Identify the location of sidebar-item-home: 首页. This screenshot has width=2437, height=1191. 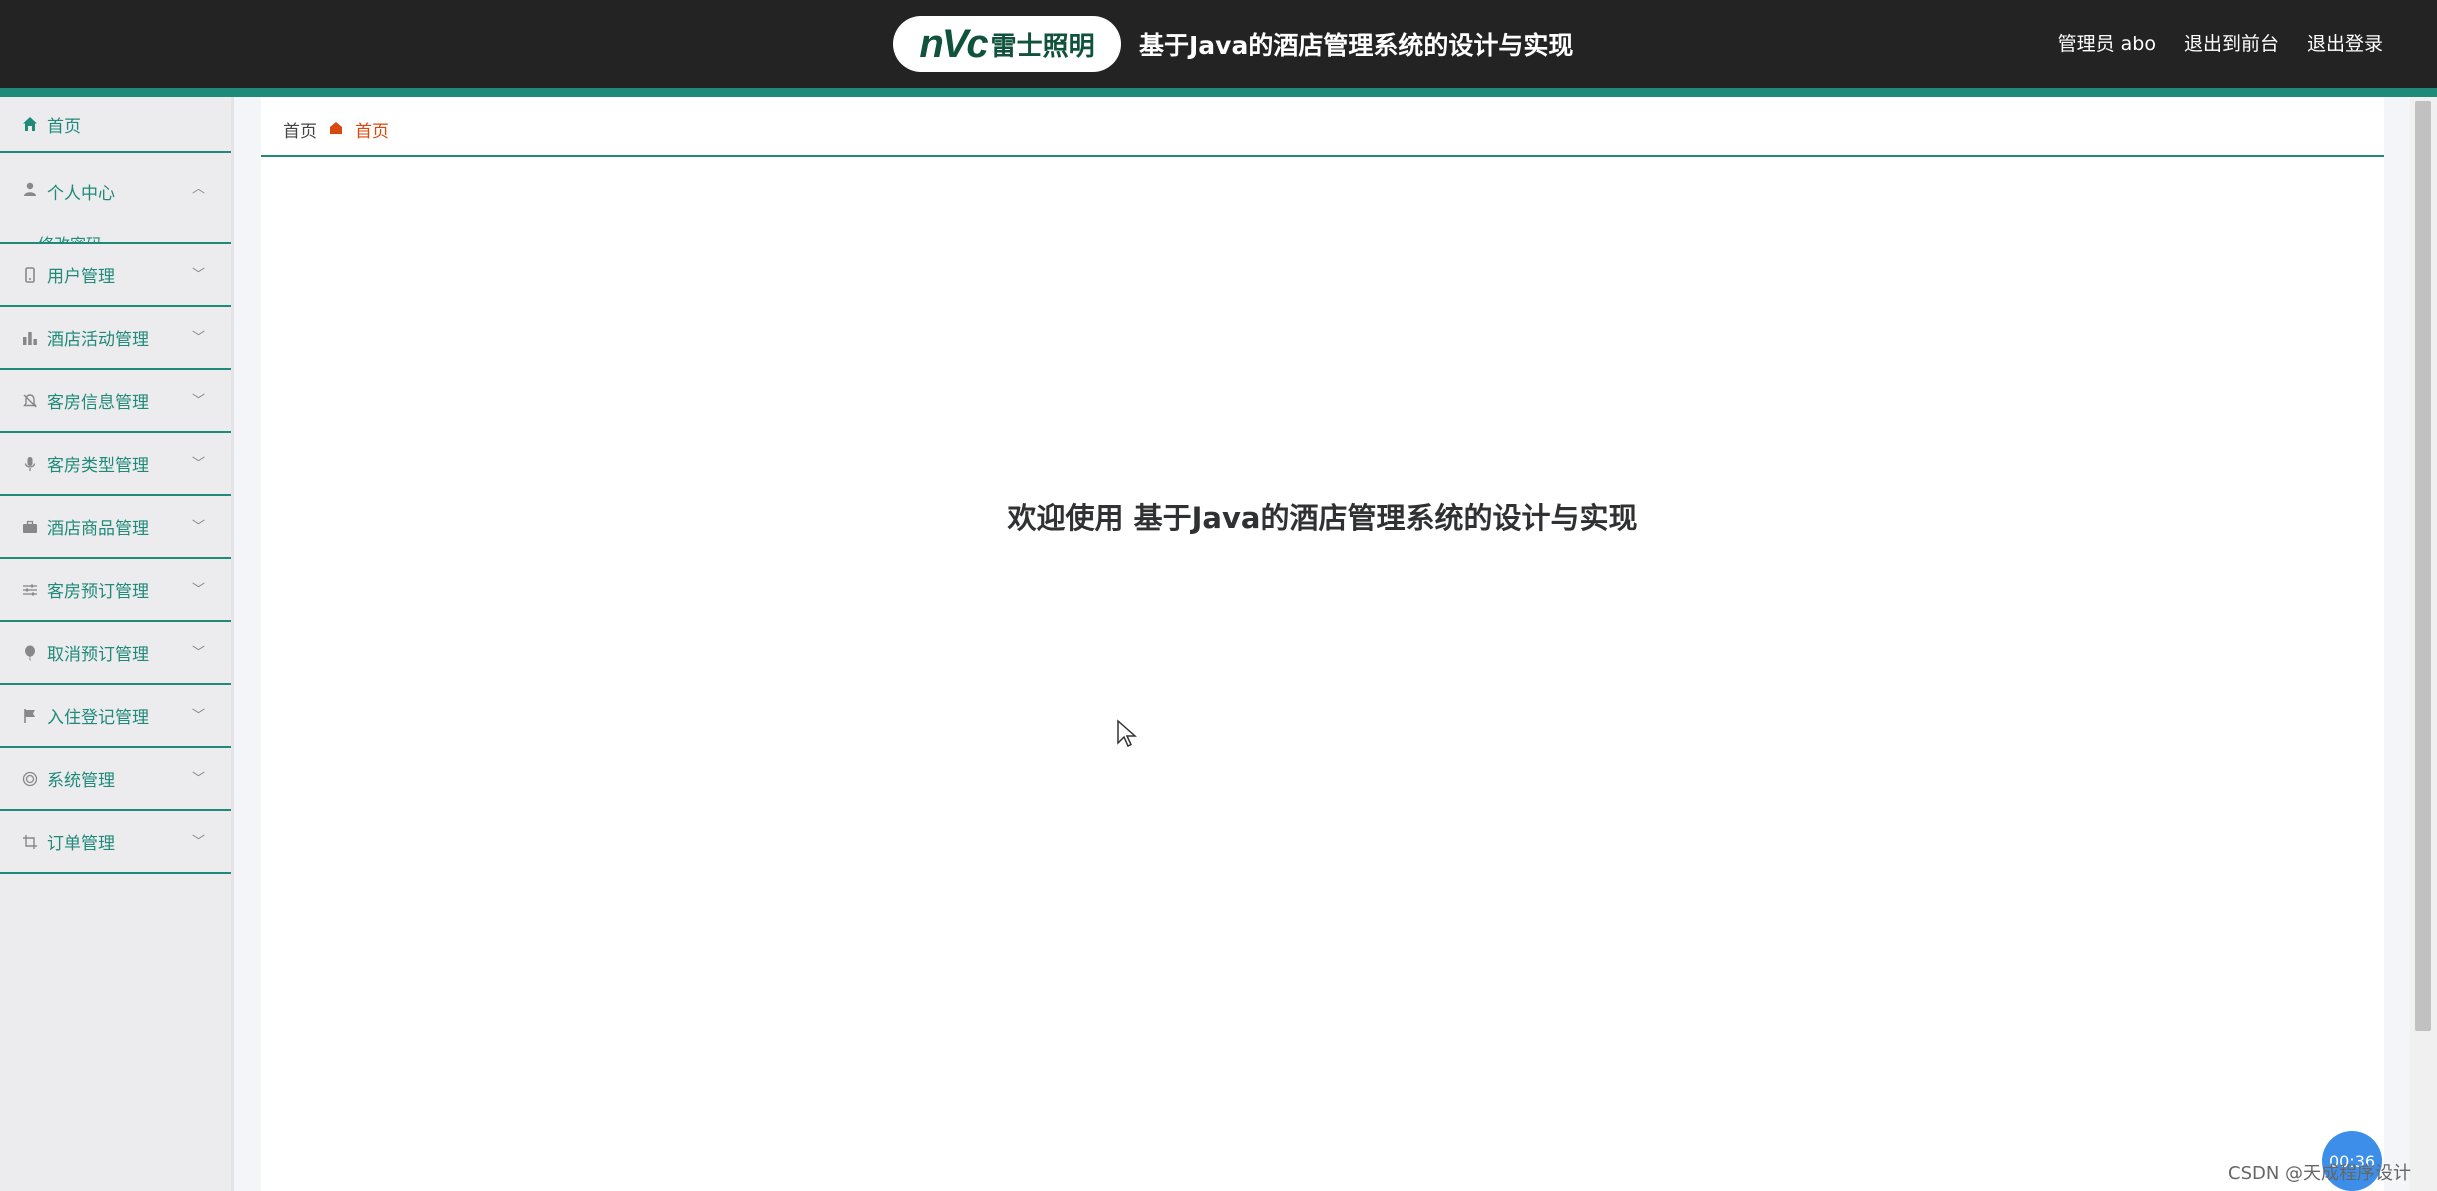
(115, 125).